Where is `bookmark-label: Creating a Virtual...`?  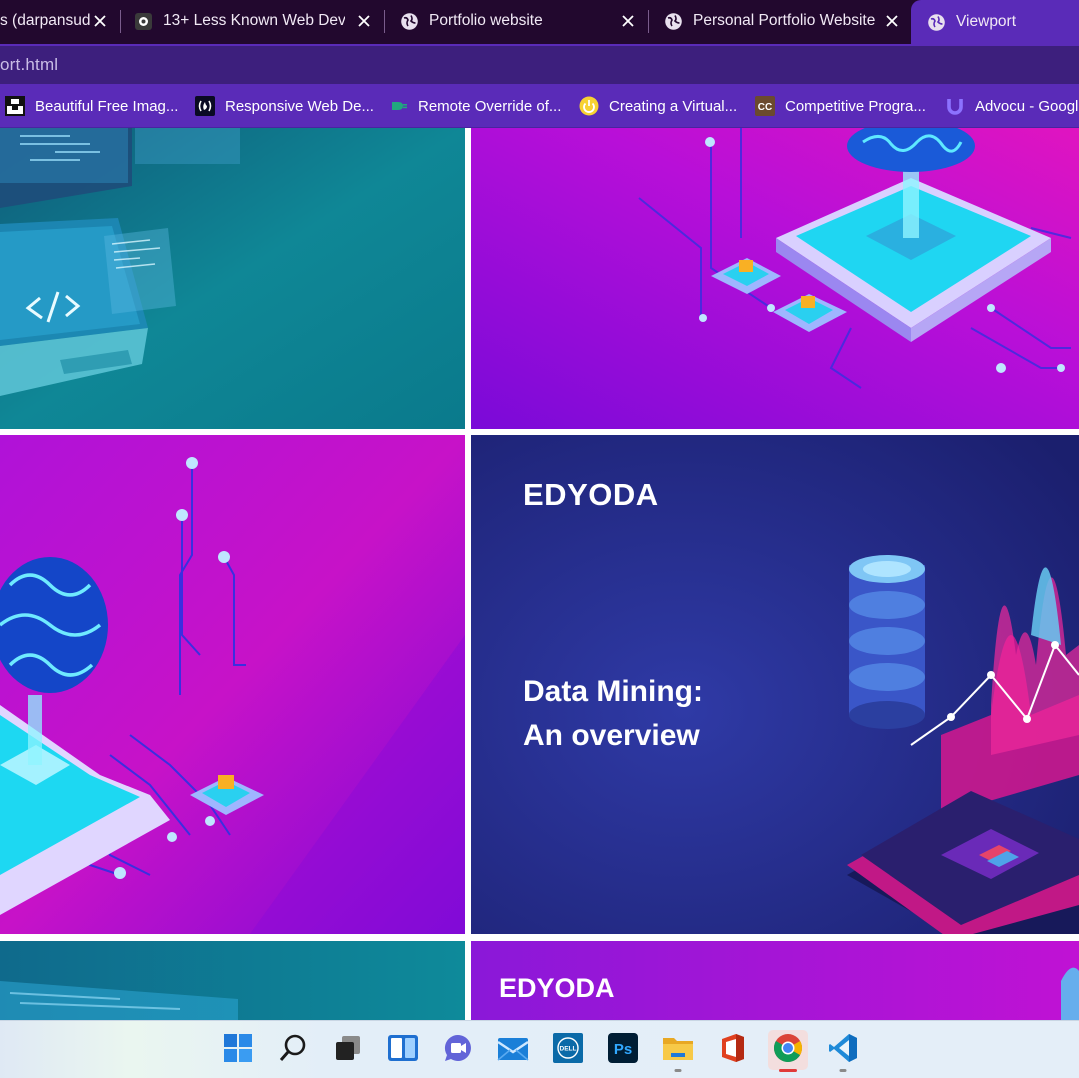
bookmark-label: Creating a Virtual... is located at coordinates (673, 106).